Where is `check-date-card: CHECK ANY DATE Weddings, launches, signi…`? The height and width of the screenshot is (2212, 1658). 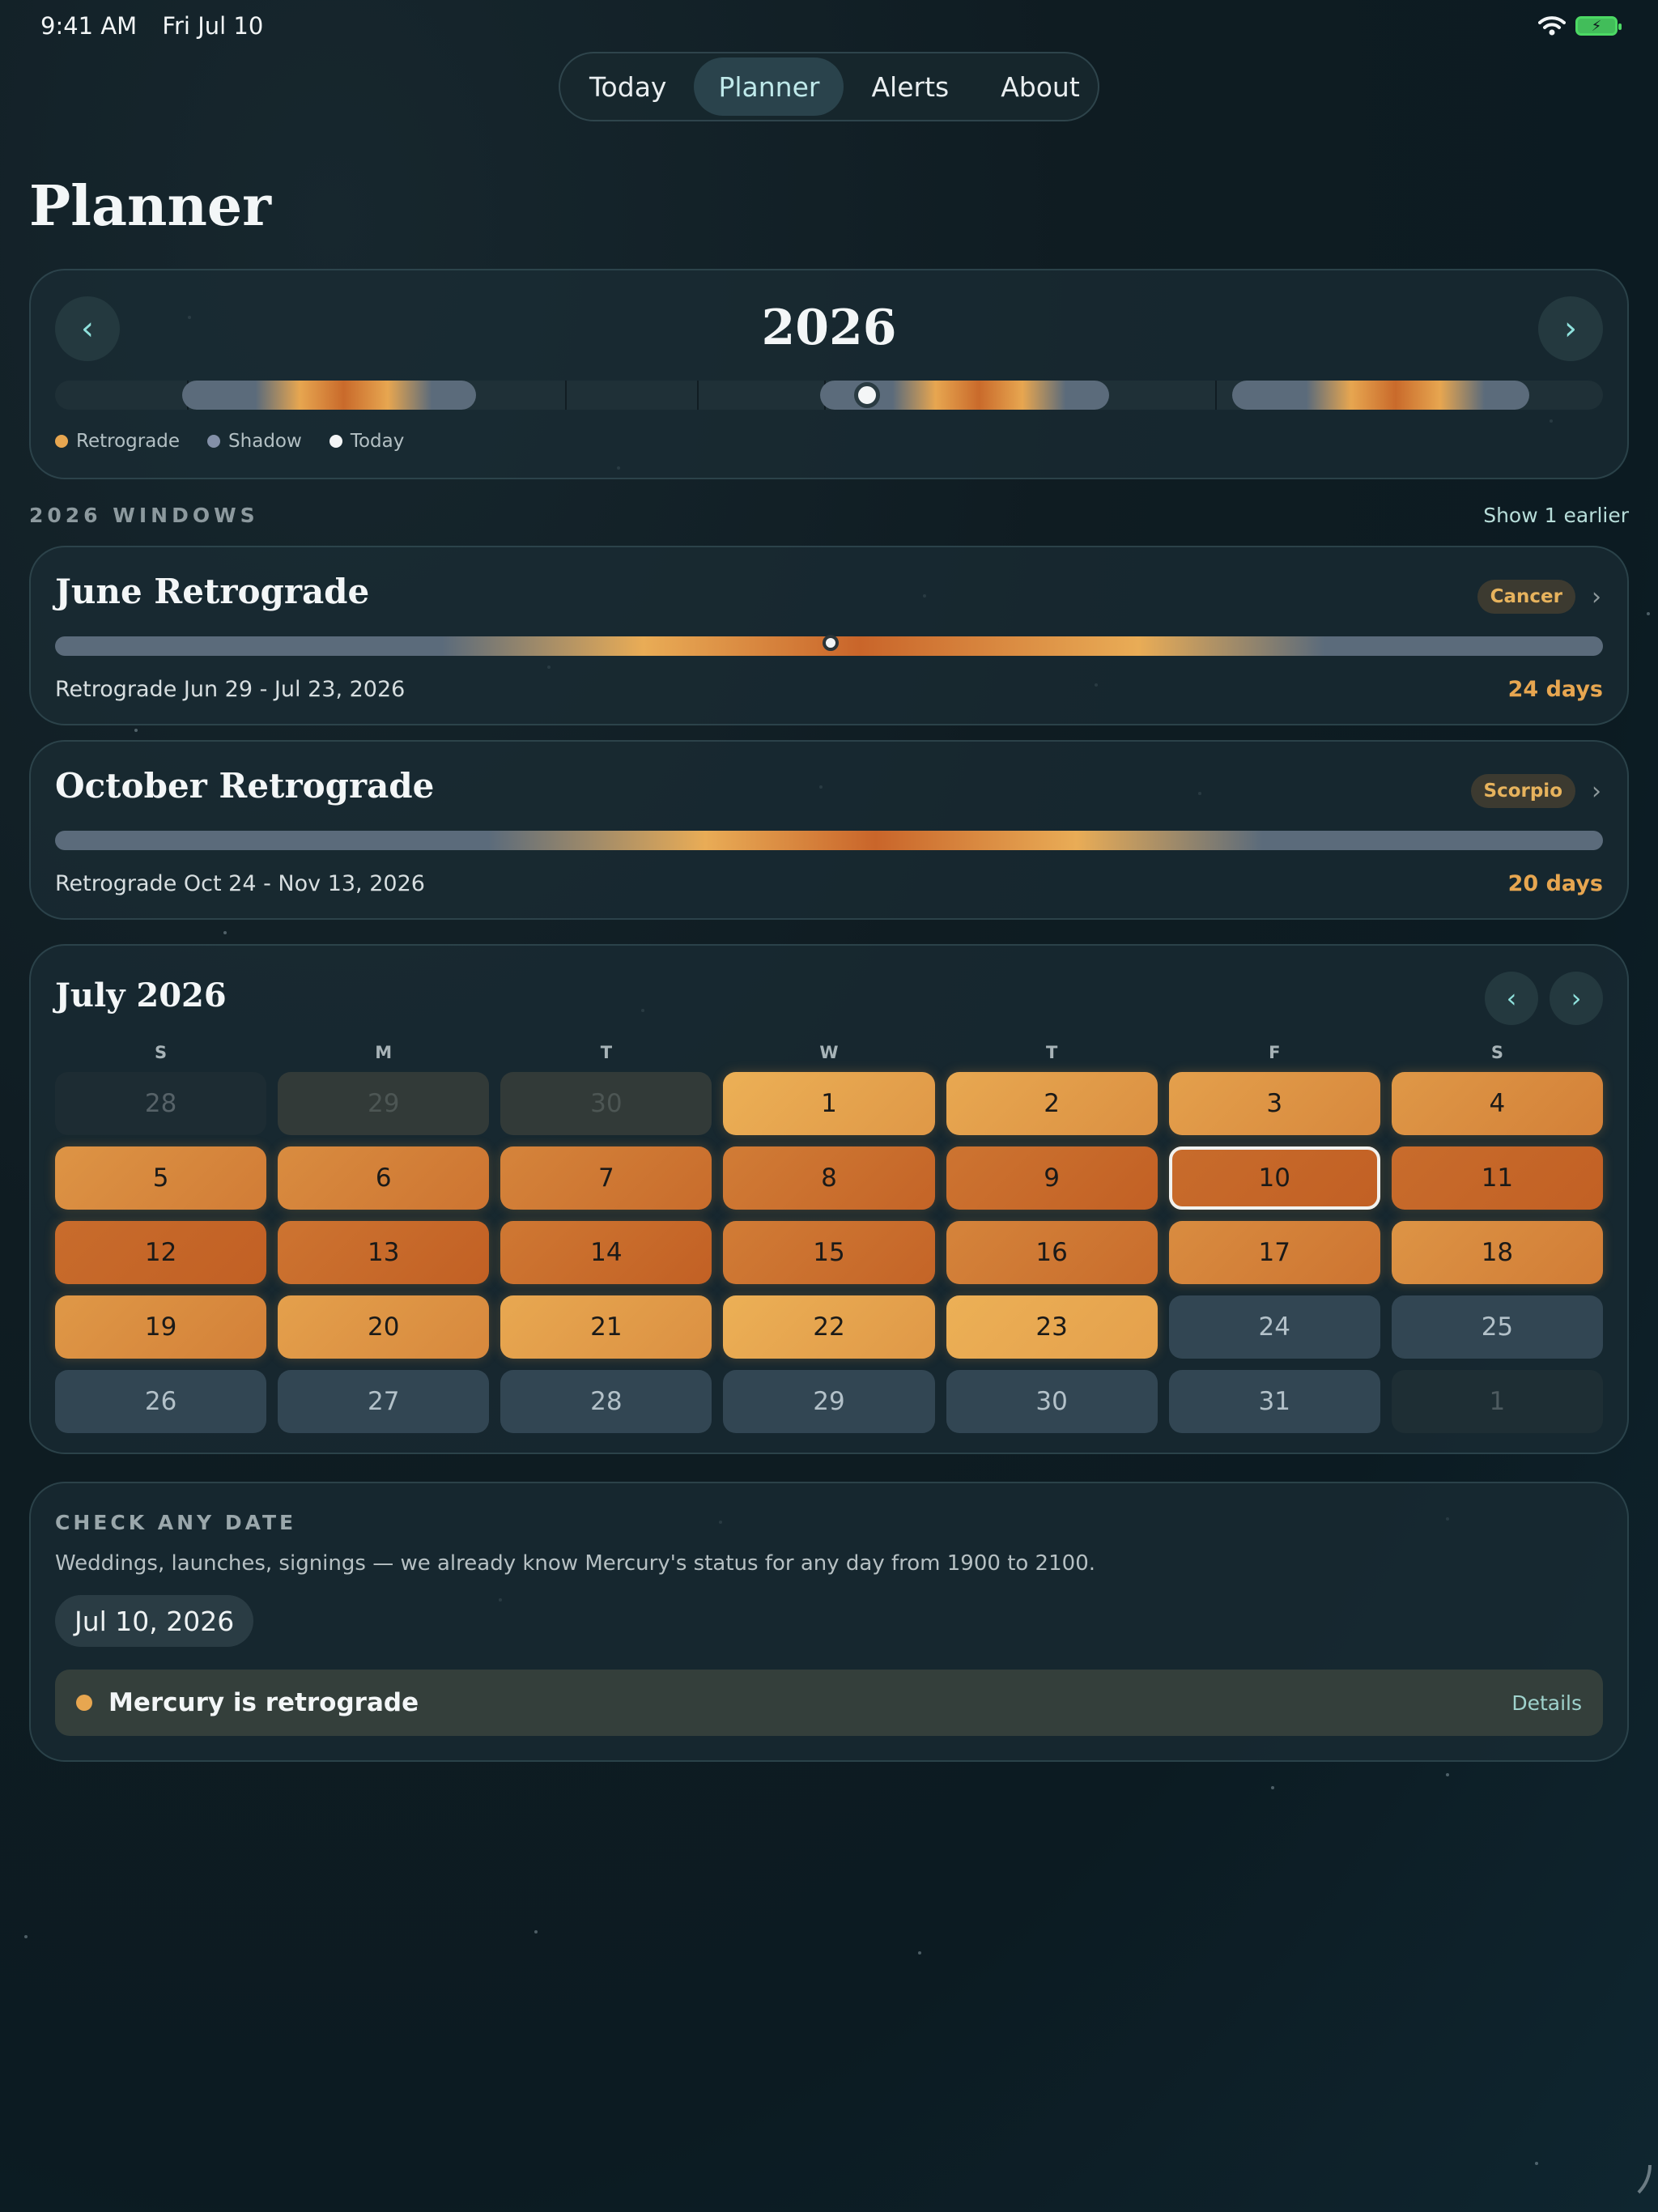
check-date-card: CHECK ANY DATE Weddings, launches, signi… is located at coordinates (829, 1622).